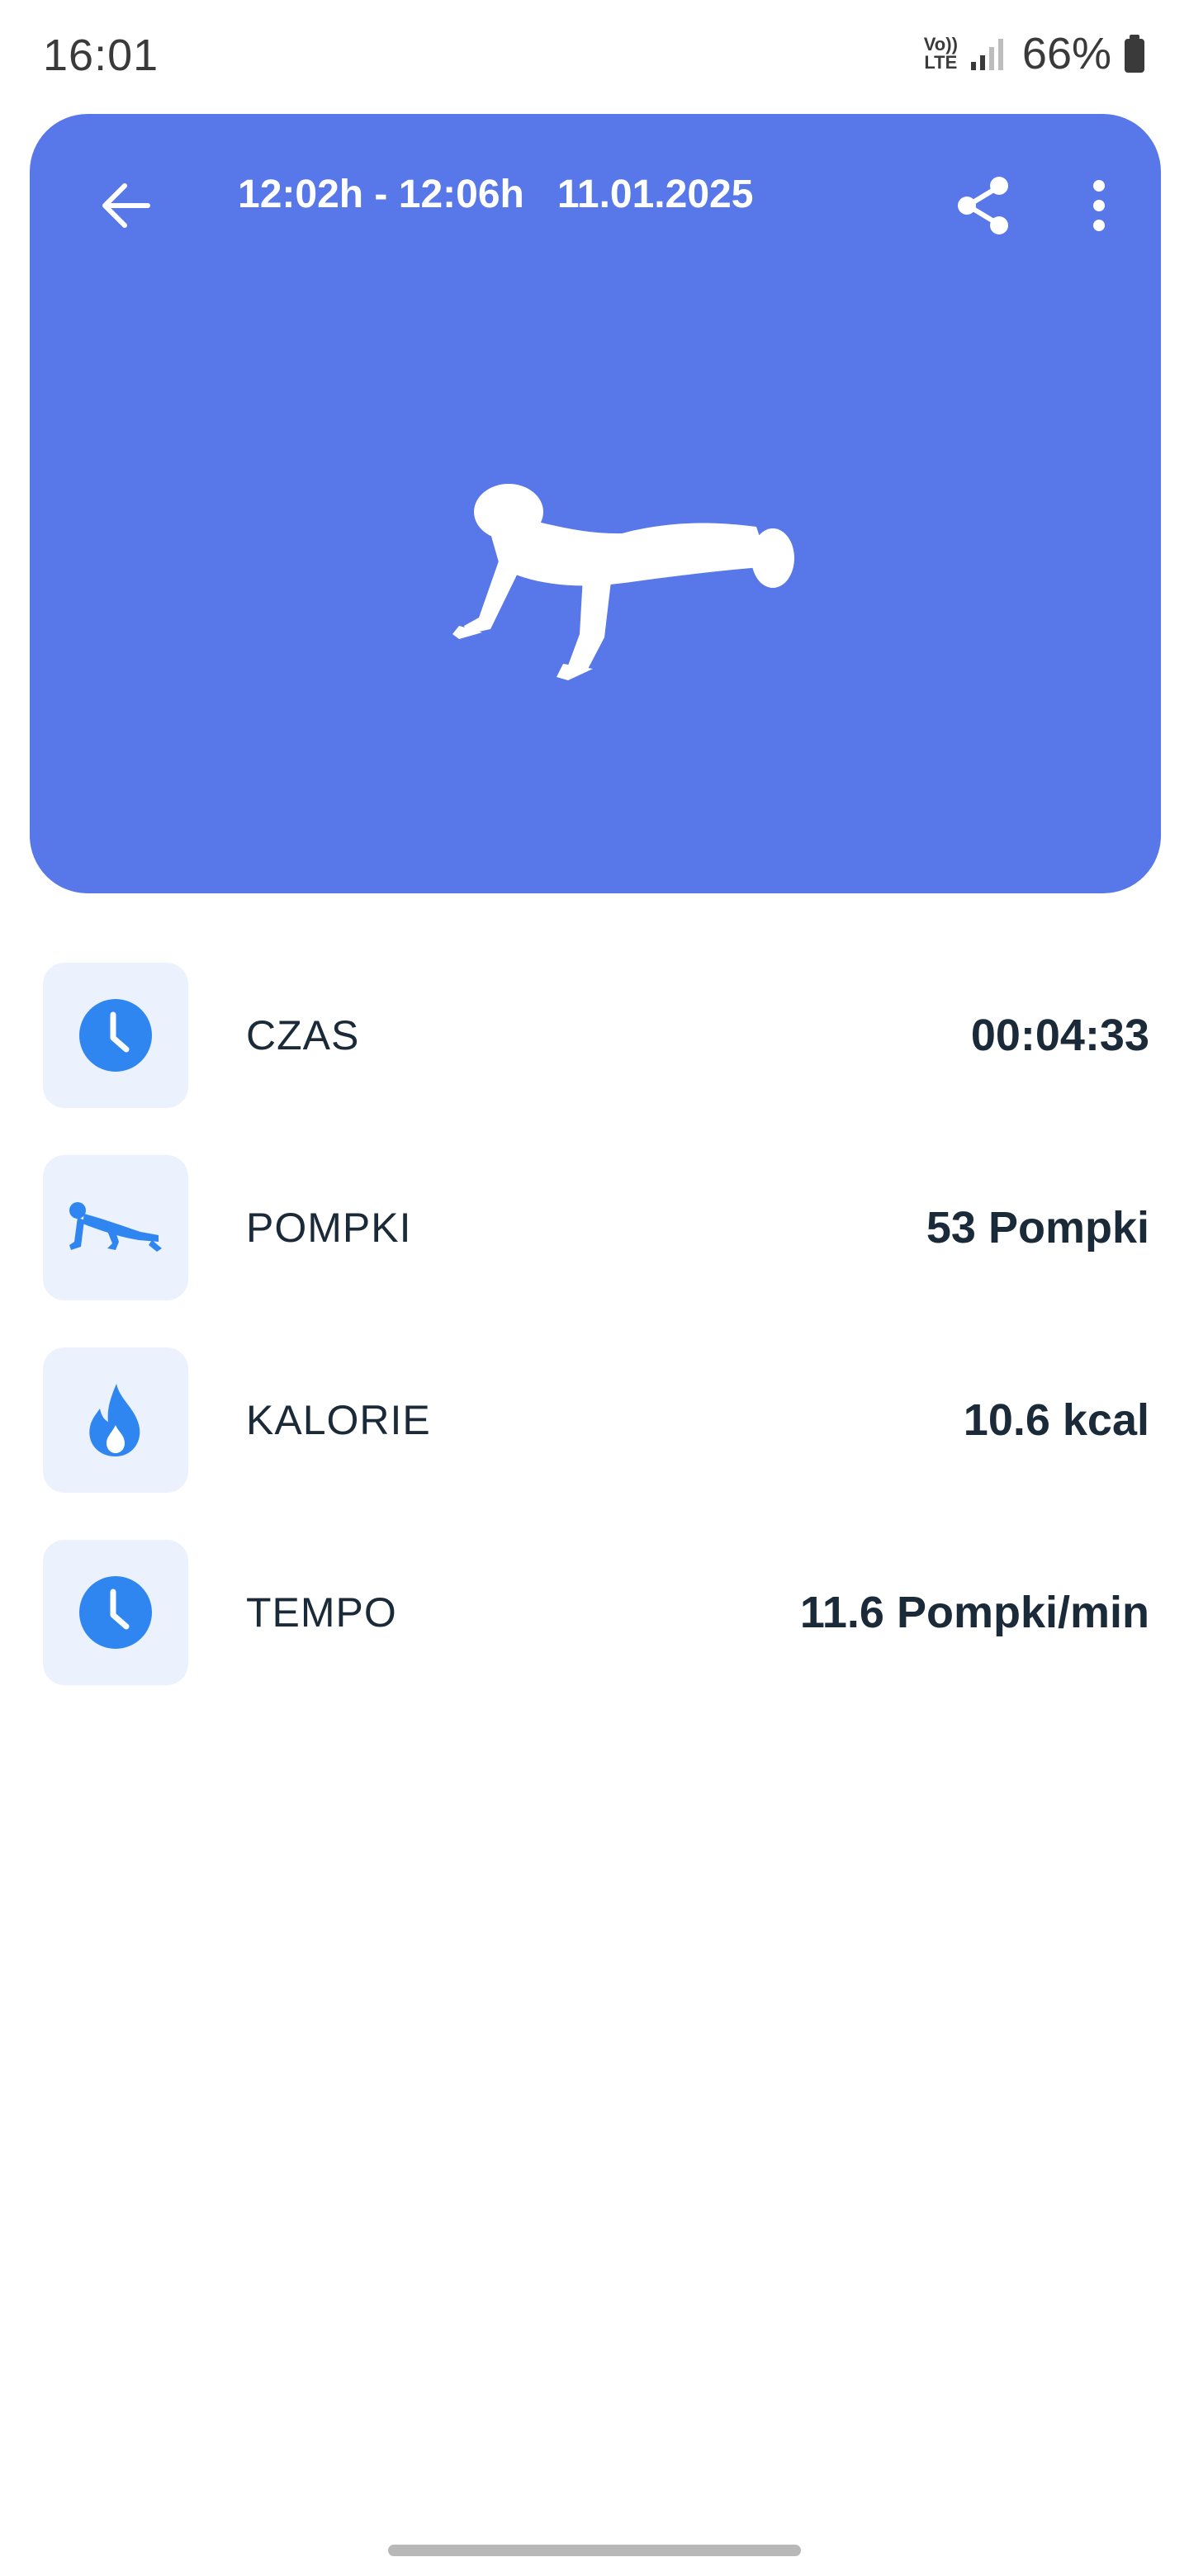 This screenshot has width=1189, height=2576. I want to click on back-button, so click(126, 205).